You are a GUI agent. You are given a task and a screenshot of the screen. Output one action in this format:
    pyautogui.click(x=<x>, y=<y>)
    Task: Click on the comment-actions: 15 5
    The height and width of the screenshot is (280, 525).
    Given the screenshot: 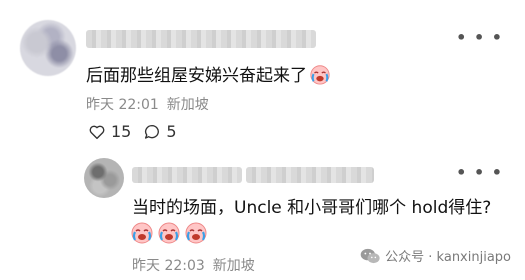 What is the action you would take?
    pyautogui.click(x=138, y=131)
    